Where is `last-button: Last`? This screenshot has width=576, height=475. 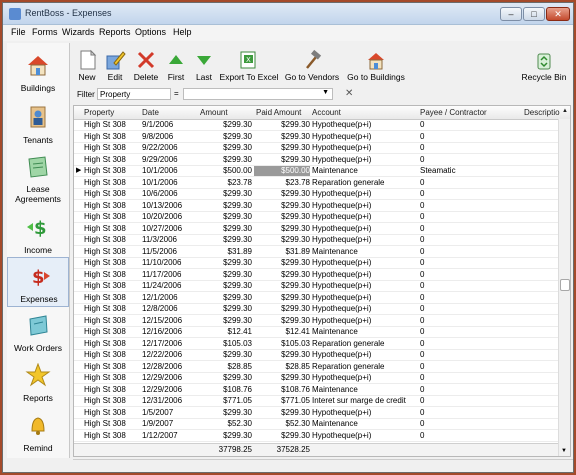 last-button: Last is located at coordinates (204, 65).